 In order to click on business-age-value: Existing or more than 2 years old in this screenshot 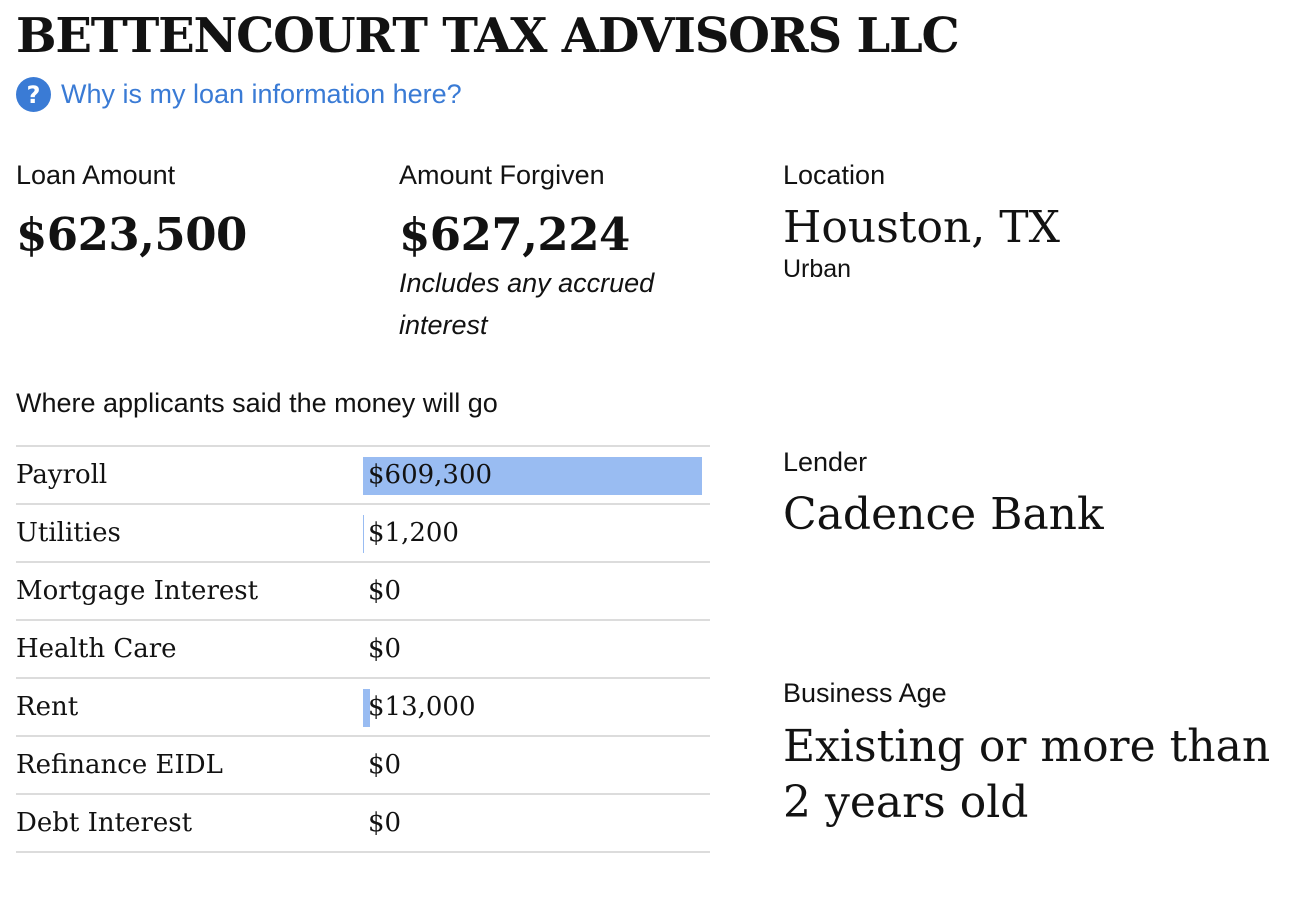, I will do `click(1027, 774)`.